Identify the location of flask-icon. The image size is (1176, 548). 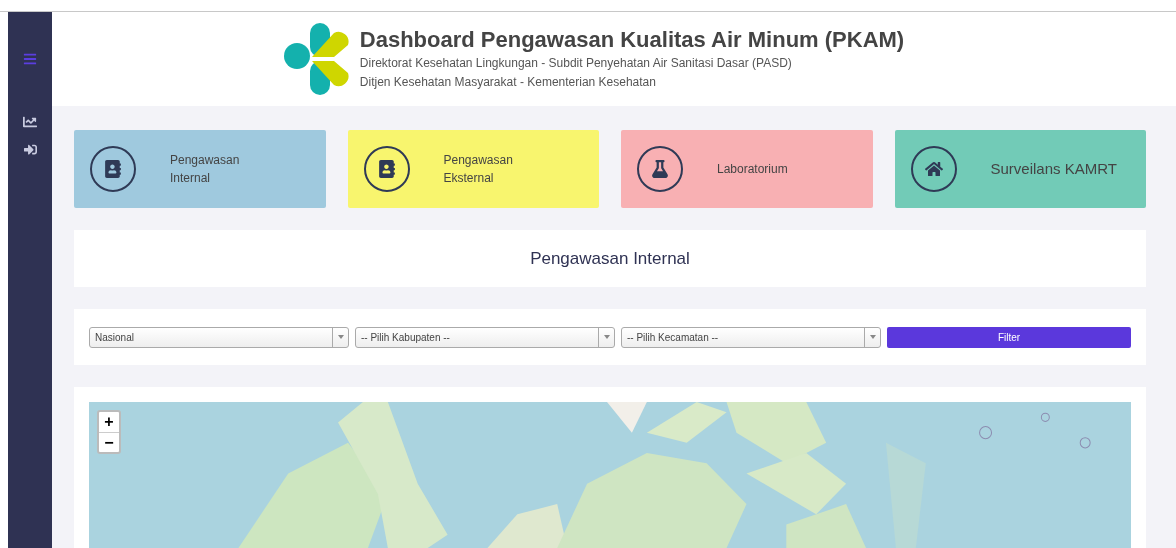
(660, 169).